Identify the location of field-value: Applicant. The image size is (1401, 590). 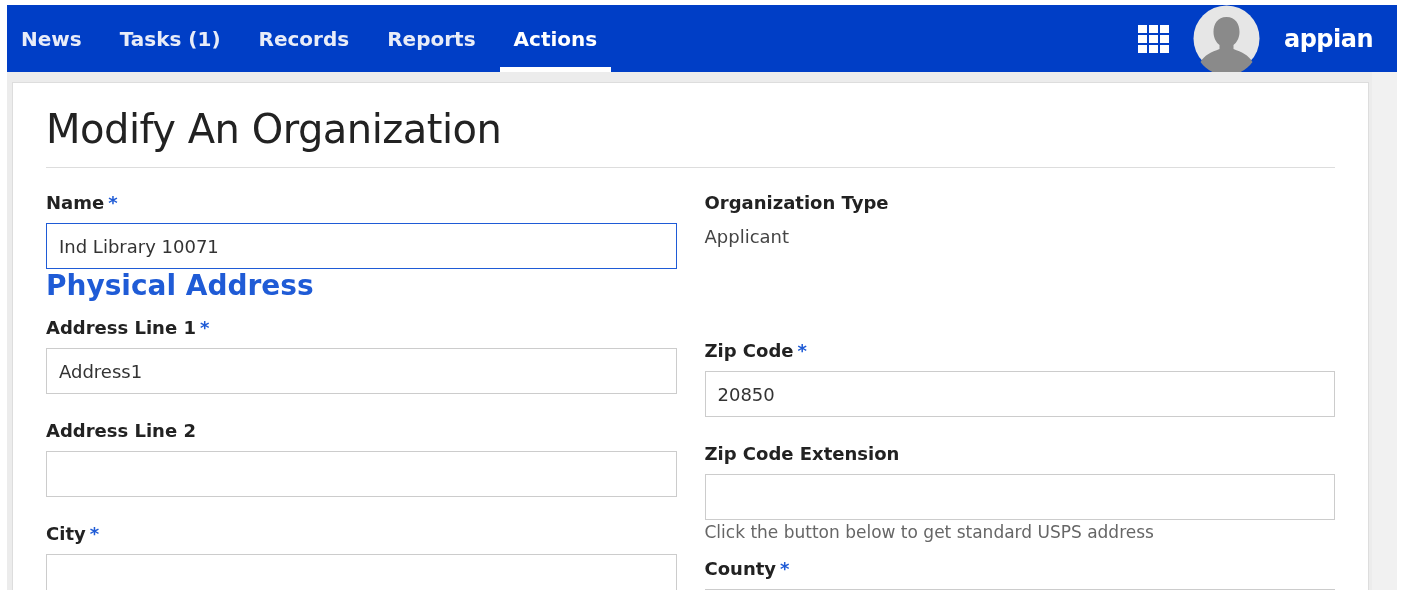
(747, 237).